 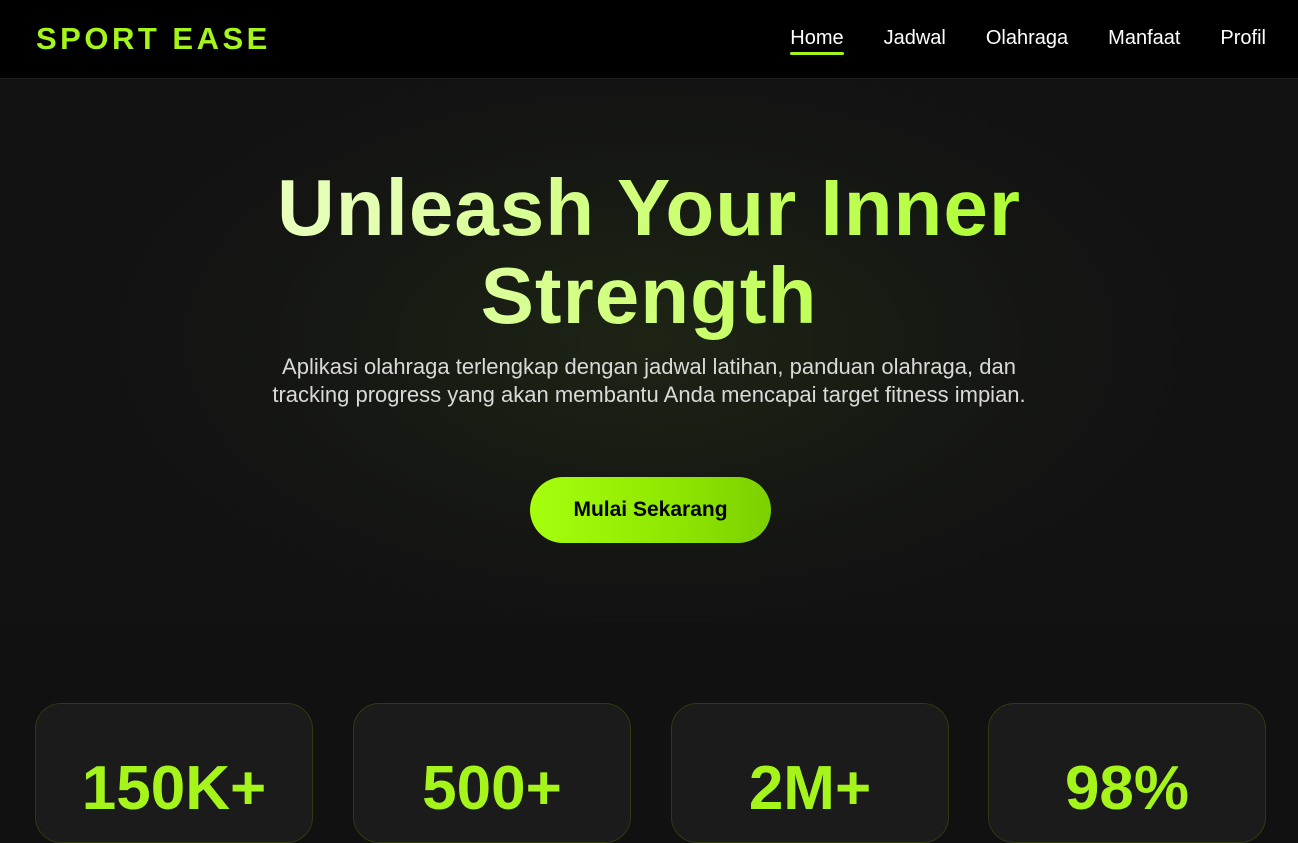 I want to click on stat-value: 500+, so click(x=492, y=788).